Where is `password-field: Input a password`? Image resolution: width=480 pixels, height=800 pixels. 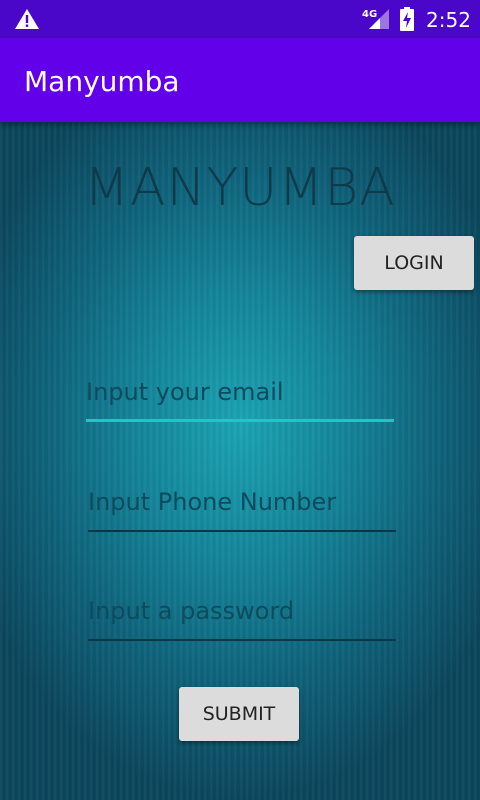
password-field: Input a password is located at coordinates (242, 619).